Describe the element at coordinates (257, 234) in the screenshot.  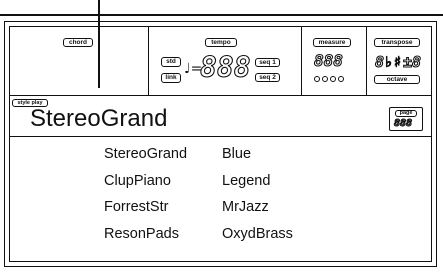
I see `list-item: OxydBrass` at that location.